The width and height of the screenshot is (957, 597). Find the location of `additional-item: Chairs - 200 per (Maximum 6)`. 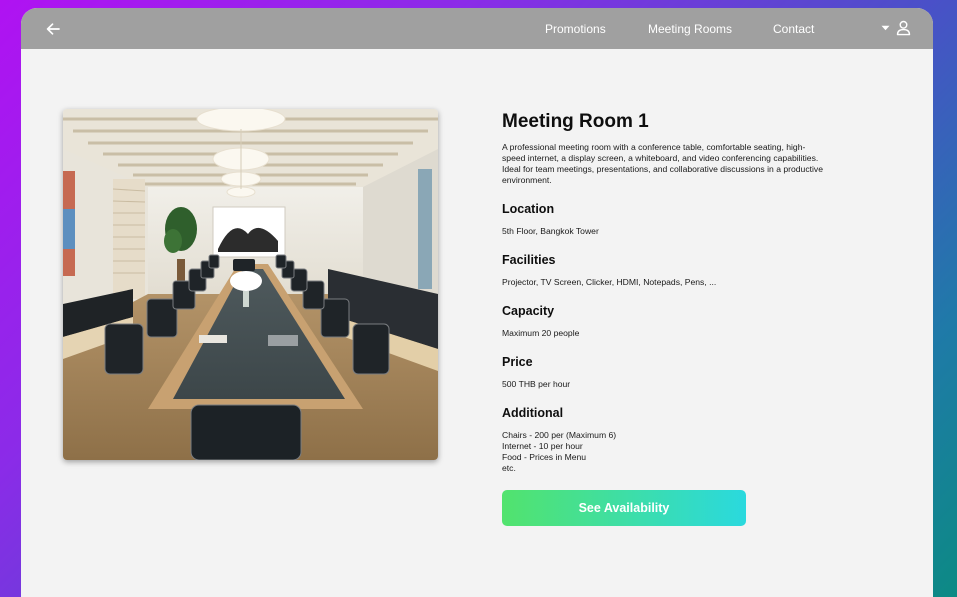

additional-item: Chairs - 200 per (Maximum 6) is located at coordinates (559, 435).